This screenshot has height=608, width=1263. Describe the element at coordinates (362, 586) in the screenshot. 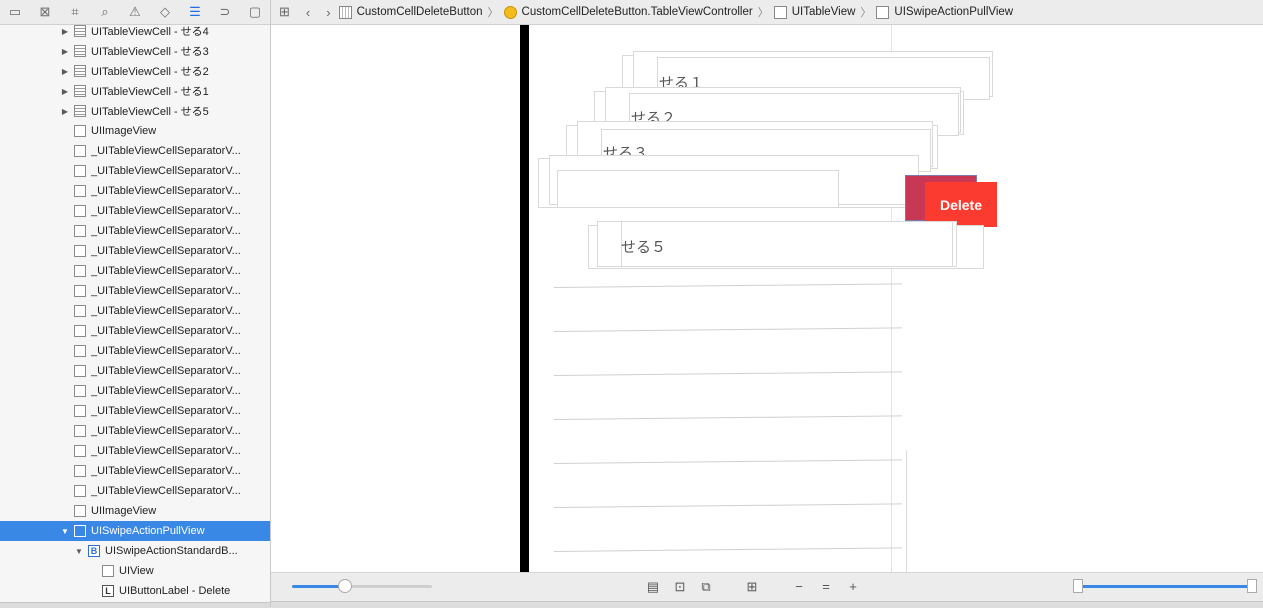

I see `zoom-slider` at that location.